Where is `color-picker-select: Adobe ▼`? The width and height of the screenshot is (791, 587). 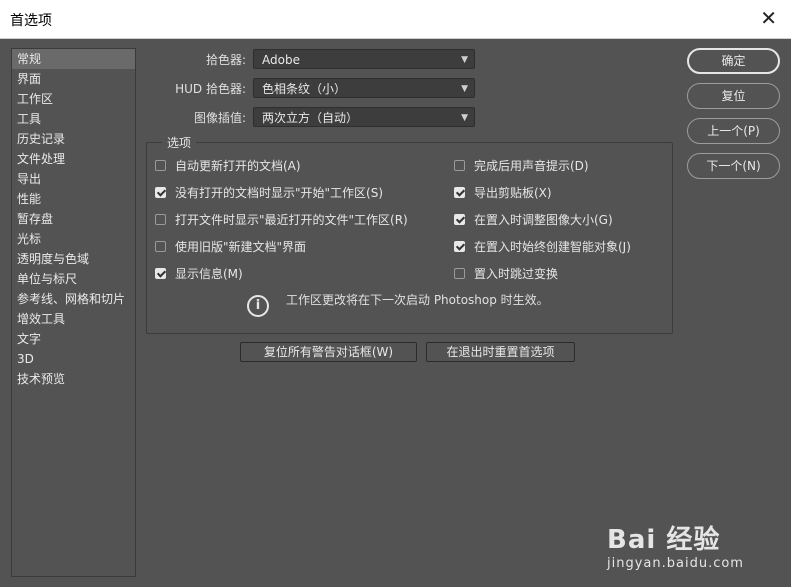
color-picker-select: Adobe ▼ is located at coordinates (364, 59).